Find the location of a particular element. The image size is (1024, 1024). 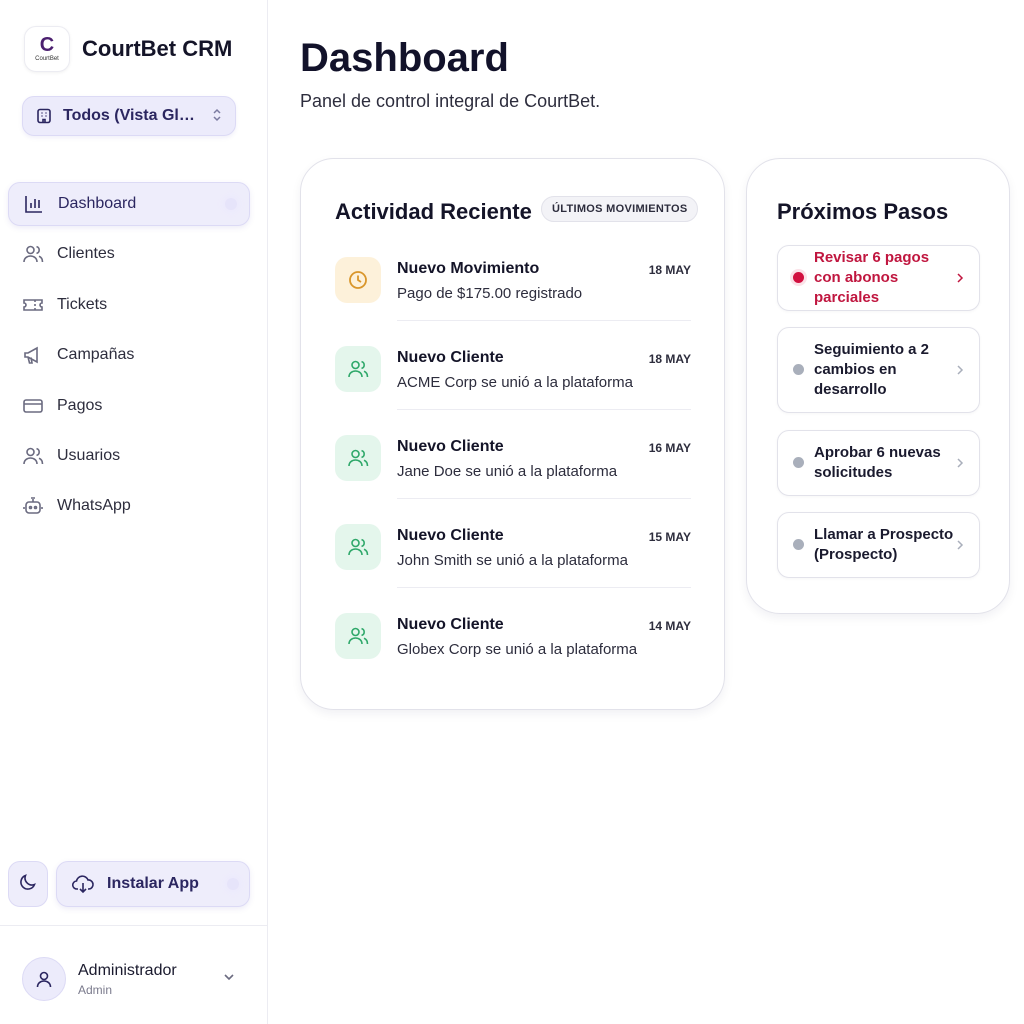

scope-selector: Todos (Vista Global) is located at coordinates (129, 116).